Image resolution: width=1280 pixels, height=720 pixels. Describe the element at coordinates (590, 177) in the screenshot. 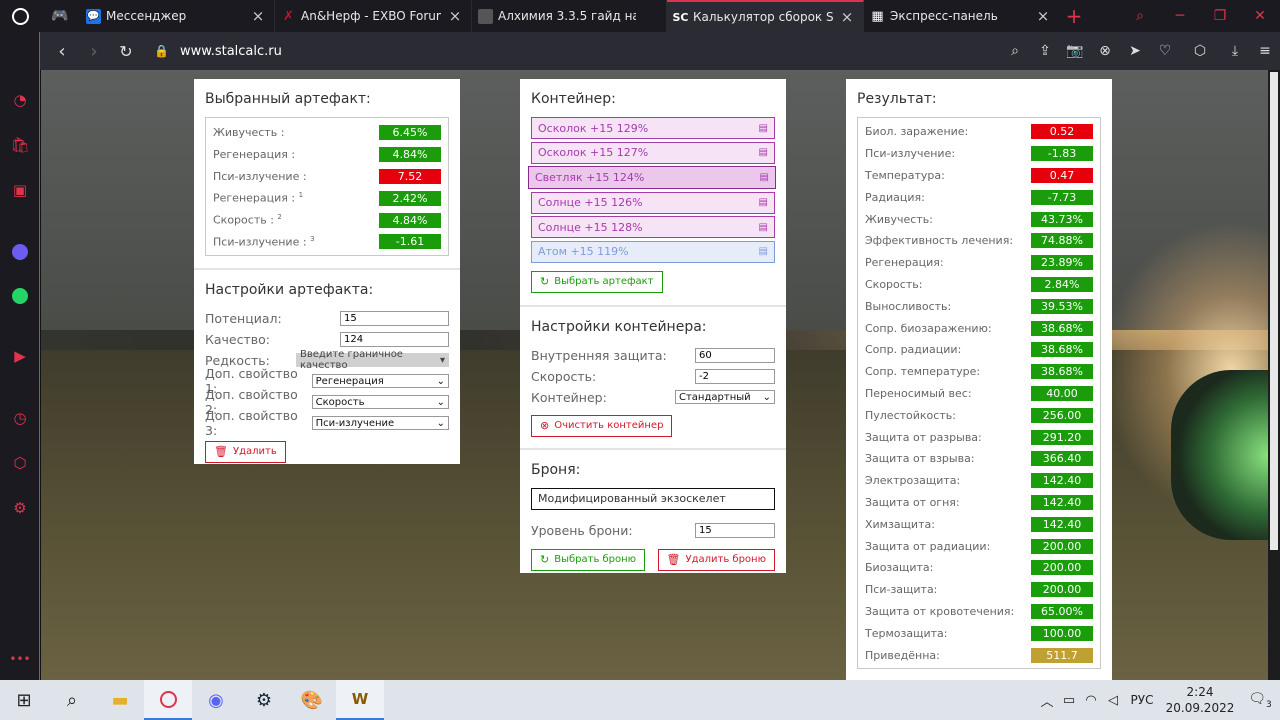

I see `slot-label: Светляк +15 124%` at that location.